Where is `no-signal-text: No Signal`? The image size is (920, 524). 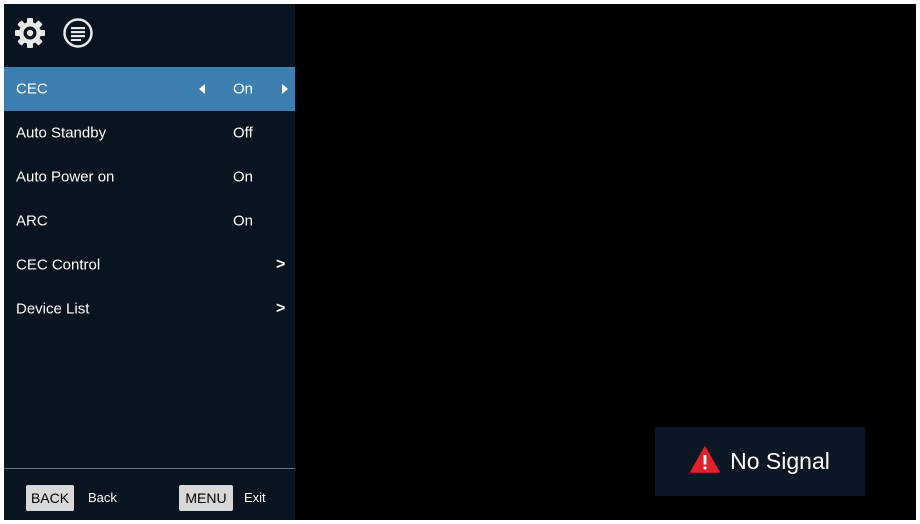
no-signal-text: No Signal is located at coordinates (780, 461).